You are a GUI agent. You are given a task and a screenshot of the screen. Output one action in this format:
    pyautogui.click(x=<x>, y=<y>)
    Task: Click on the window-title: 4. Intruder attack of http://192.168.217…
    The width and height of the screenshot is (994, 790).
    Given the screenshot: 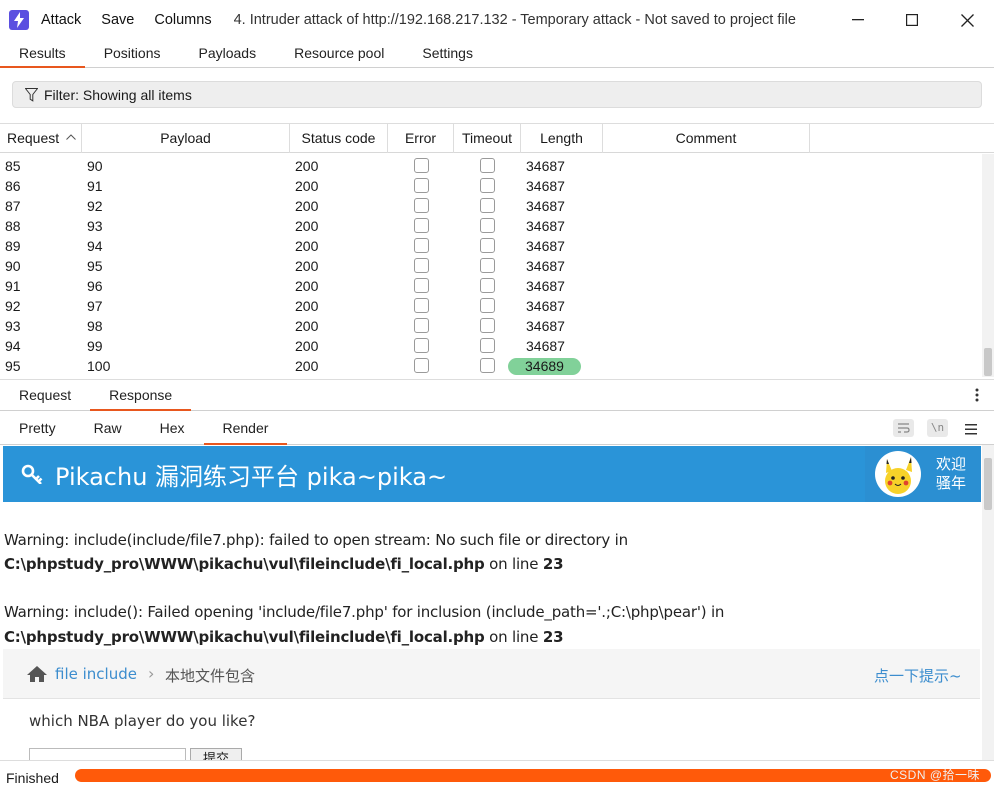 What is the action you would take?
    pyautogui.click(x=514, y=20)
    